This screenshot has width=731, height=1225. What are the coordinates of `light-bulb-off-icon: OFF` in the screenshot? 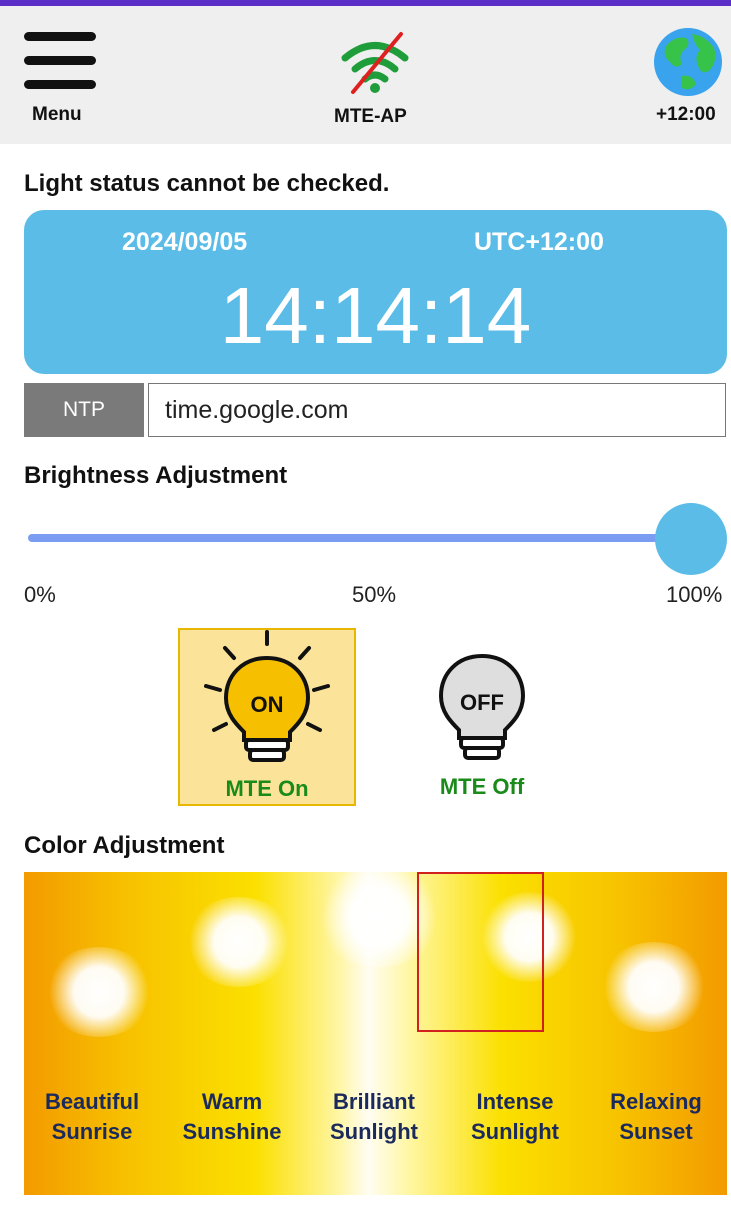 It's located at (482, 706).